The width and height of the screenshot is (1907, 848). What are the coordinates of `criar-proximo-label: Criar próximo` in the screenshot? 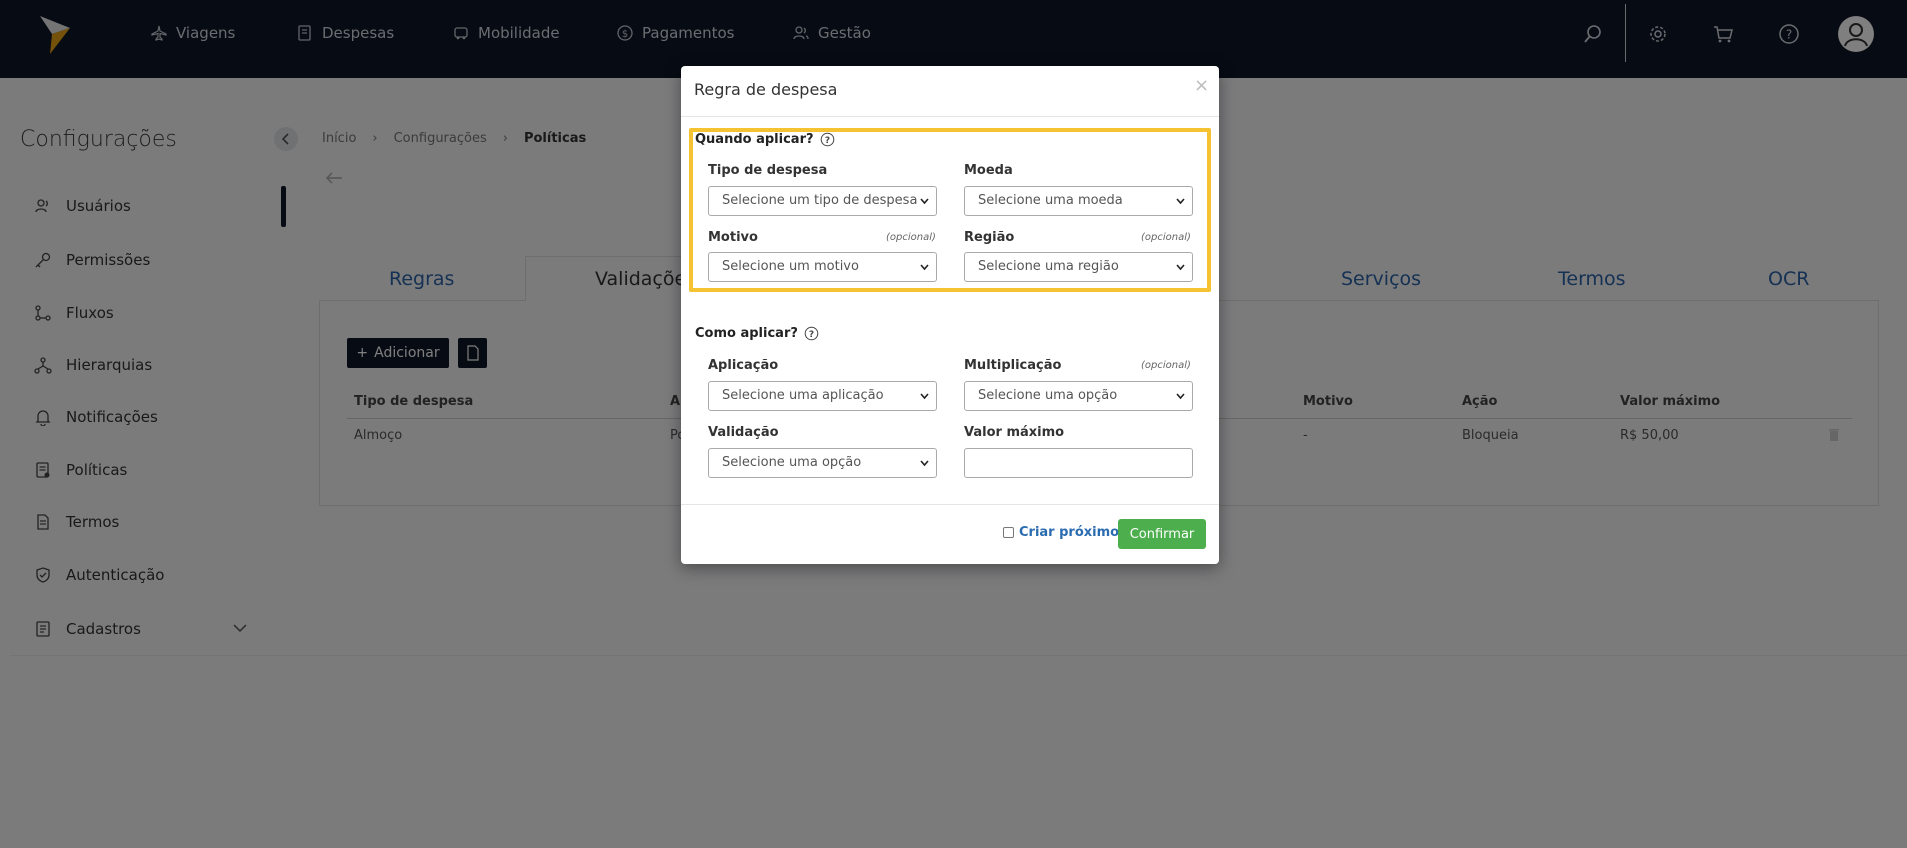 It's located at (1069, 532).